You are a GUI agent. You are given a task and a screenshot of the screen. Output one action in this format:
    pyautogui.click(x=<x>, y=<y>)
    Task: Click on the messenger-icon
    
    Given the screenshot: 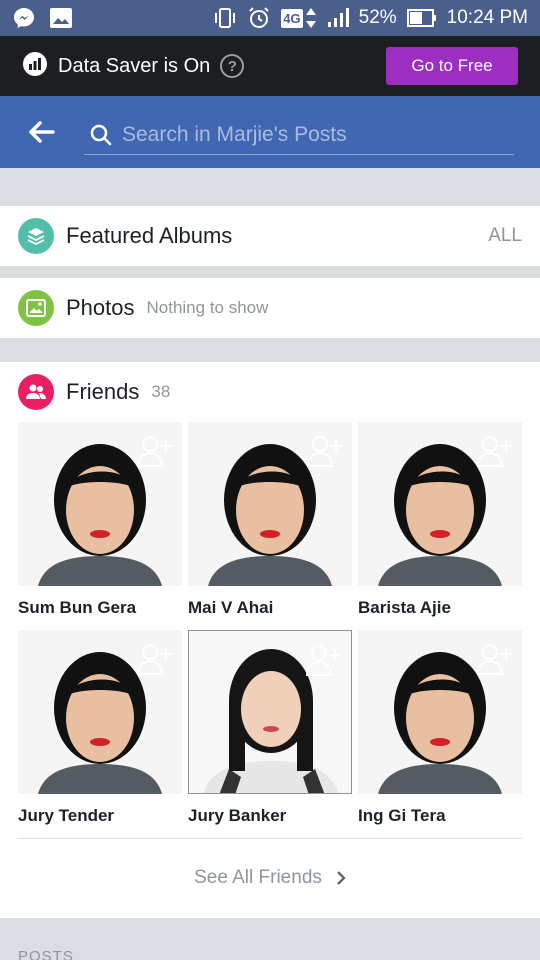 What is the action you would take?
    pyautogui.click(x=24, y=18)
    